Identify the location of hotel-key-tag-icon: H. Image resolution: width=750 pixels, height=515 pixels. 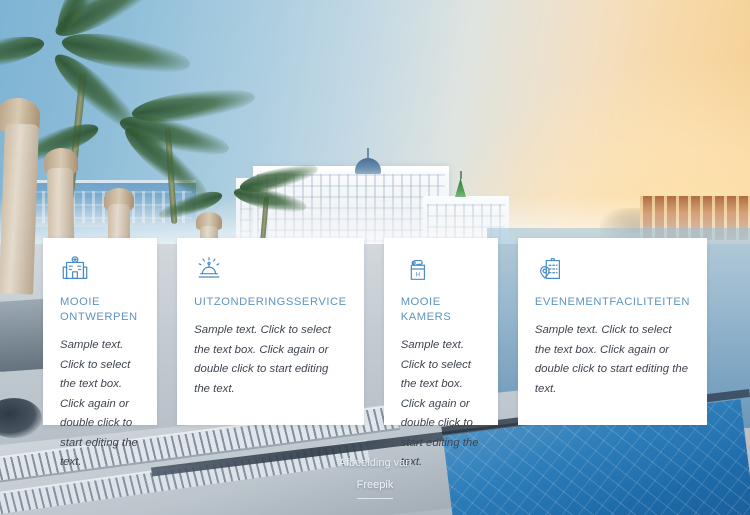
(416, 269).